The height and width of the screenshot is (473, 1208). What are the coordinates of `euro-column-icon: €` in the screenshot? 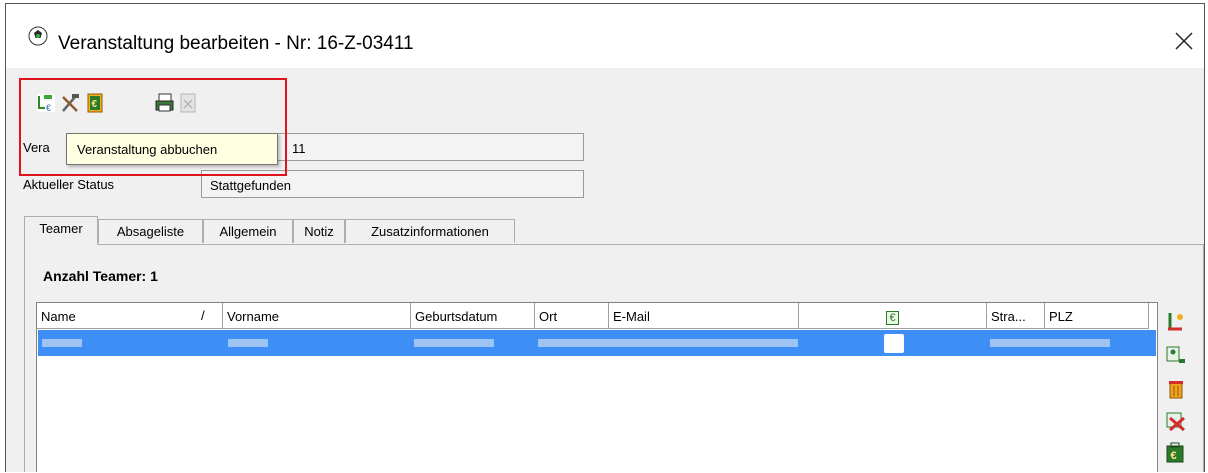 It's located at (892, 318).